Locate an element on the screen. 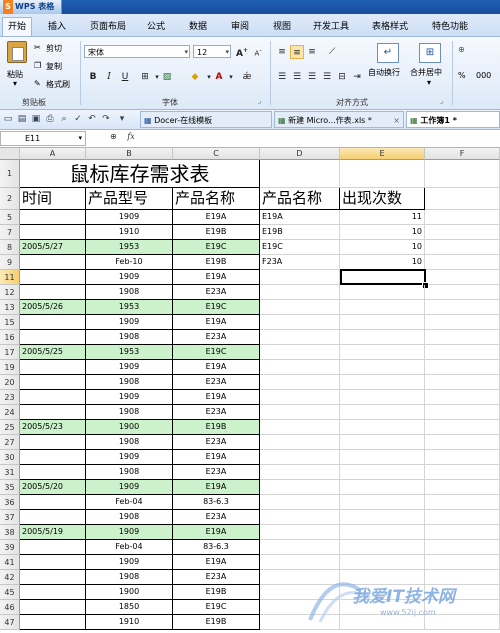 The width and height of the screenshot is (500, 633). cell-a: 2005/5/23 is located at coordinates (53, 427).